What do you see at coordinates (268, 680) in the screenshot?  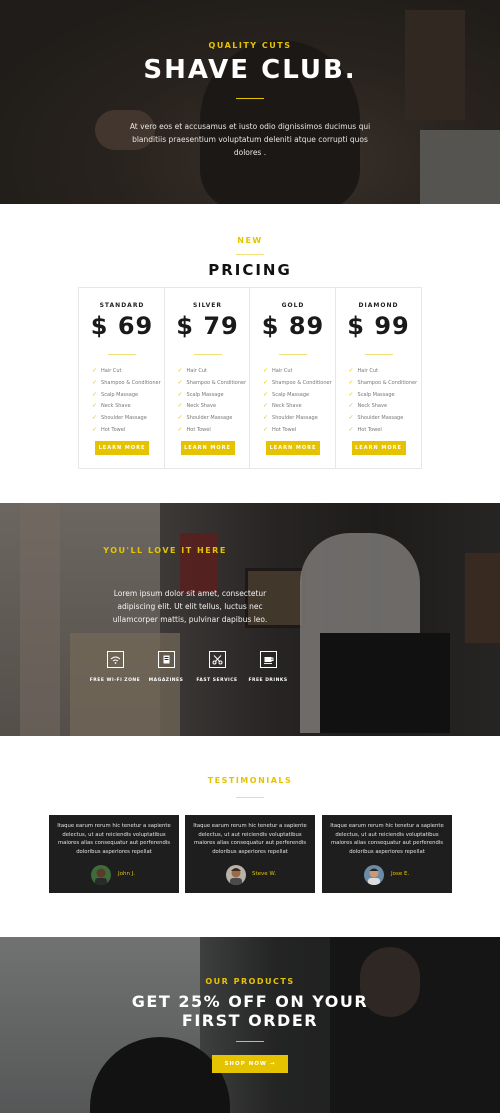 I see `feature-label: FREE DRINKS` at bounding box center [268, 680].